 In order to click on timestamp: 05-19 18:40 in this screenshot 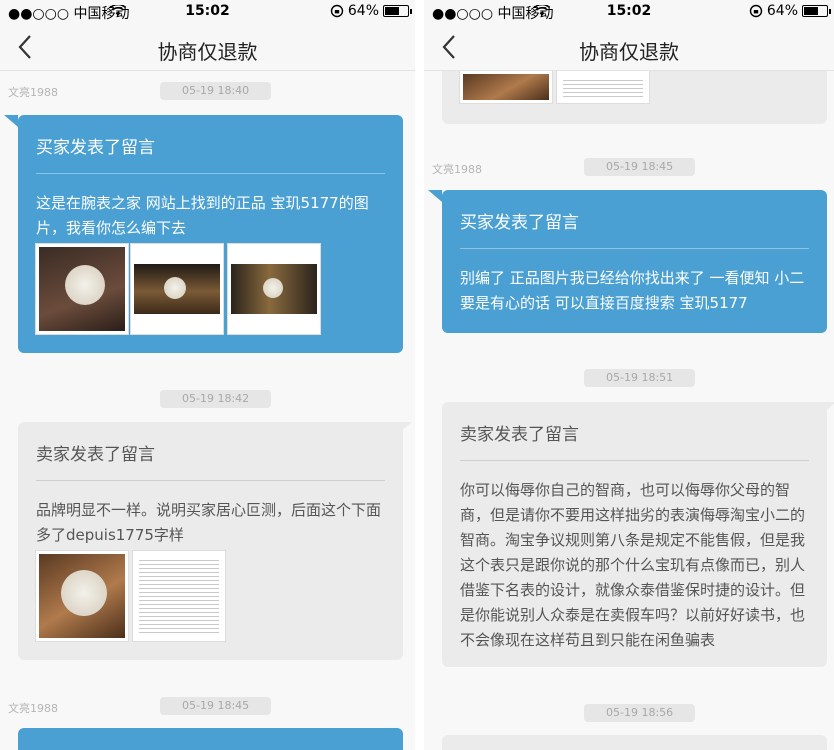, I will do `click(216, 91)`.